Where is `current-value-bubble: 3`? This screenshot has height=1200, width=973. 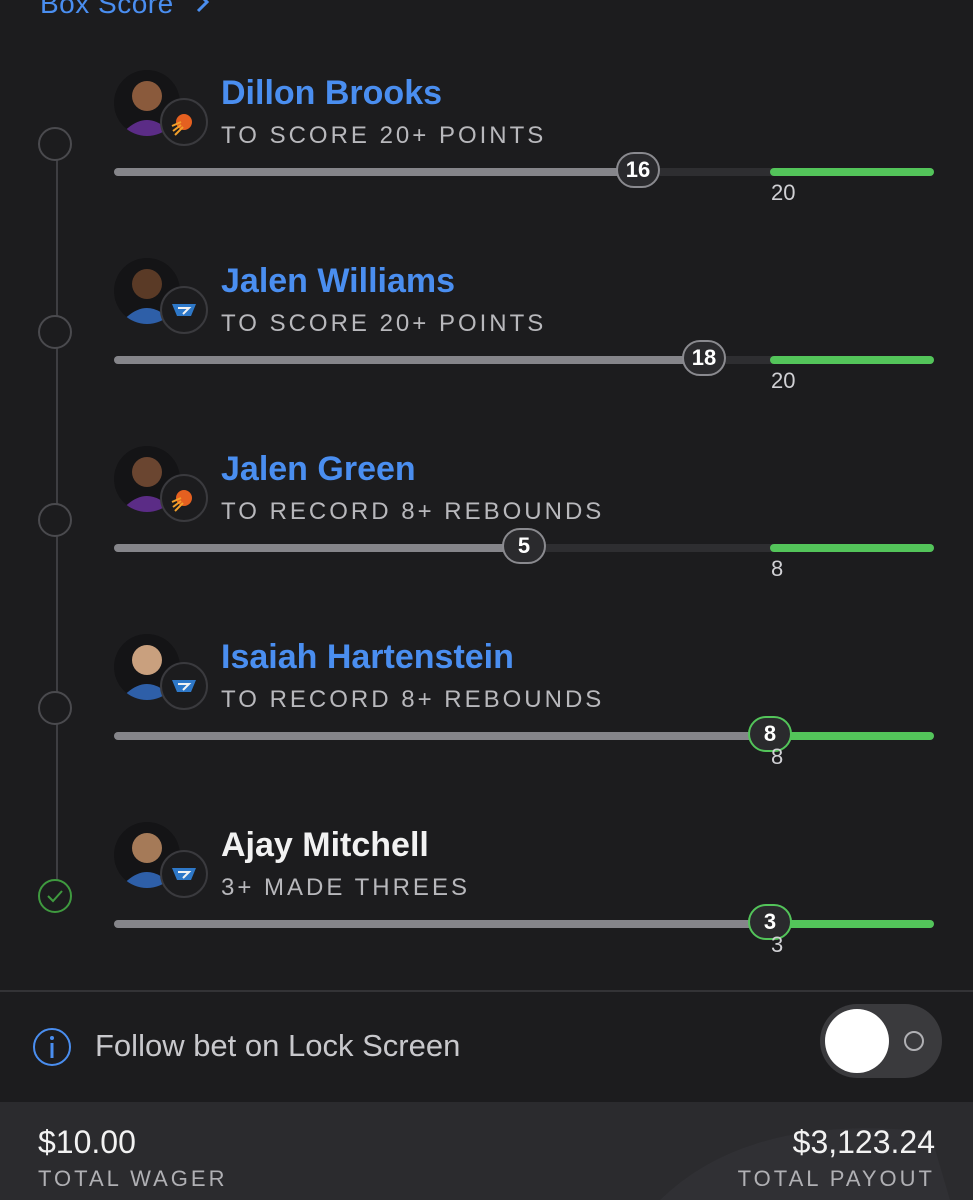 current-value-bubble: 3 is located at coordinates (770, 922).